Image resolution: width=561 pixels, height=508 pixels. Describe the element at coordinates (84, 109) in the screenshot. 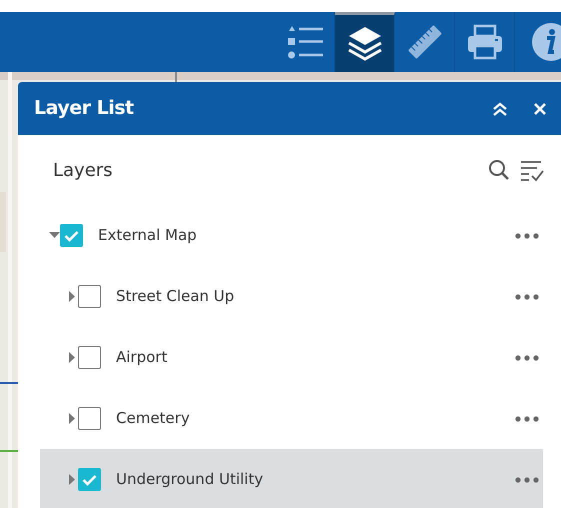

I see `panel-title: Layer List` at that location.